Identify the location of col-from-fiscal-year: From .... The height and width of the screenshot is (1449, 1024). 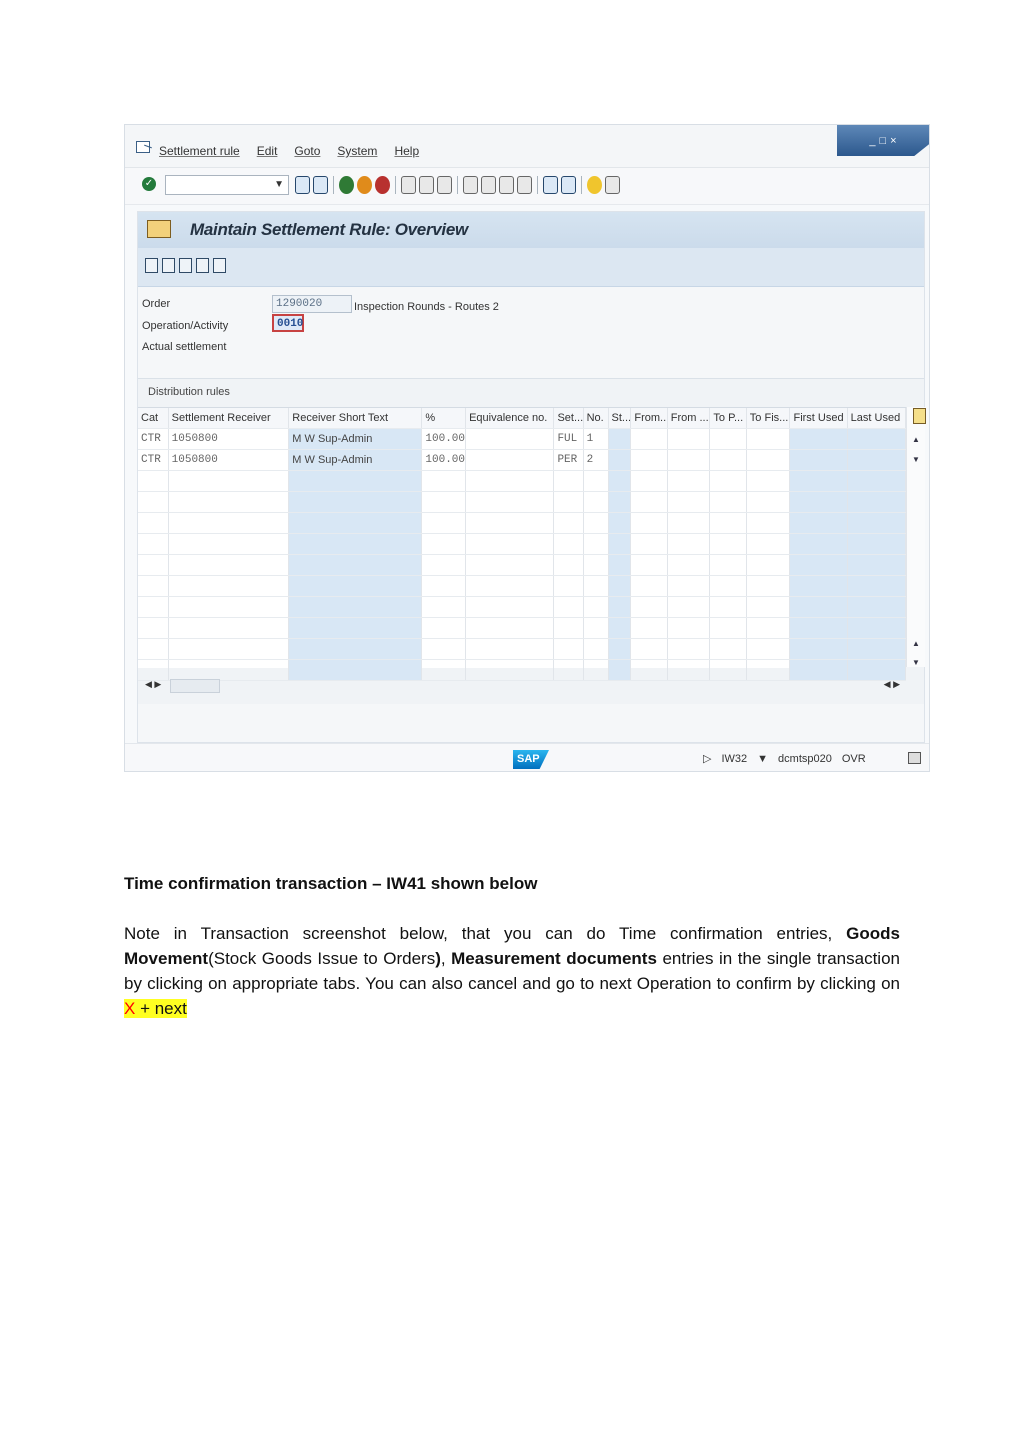
(689, 418).